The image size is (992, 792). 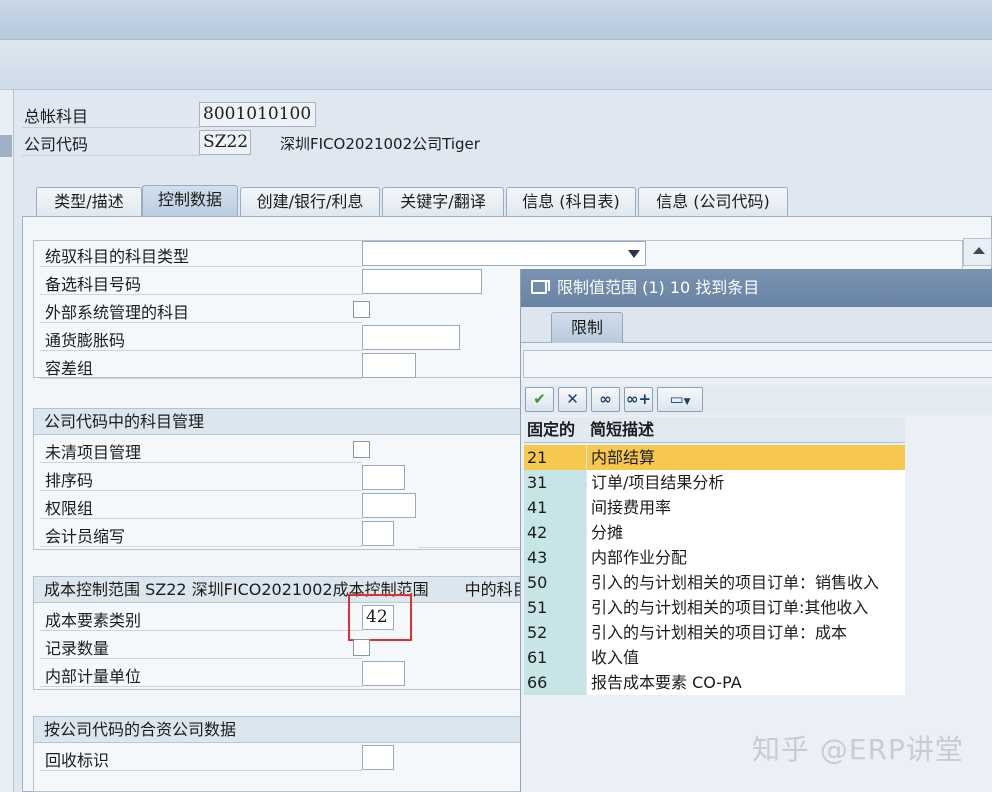 I want to click on table-row: 61 收入值, so click(x=714, y=657).